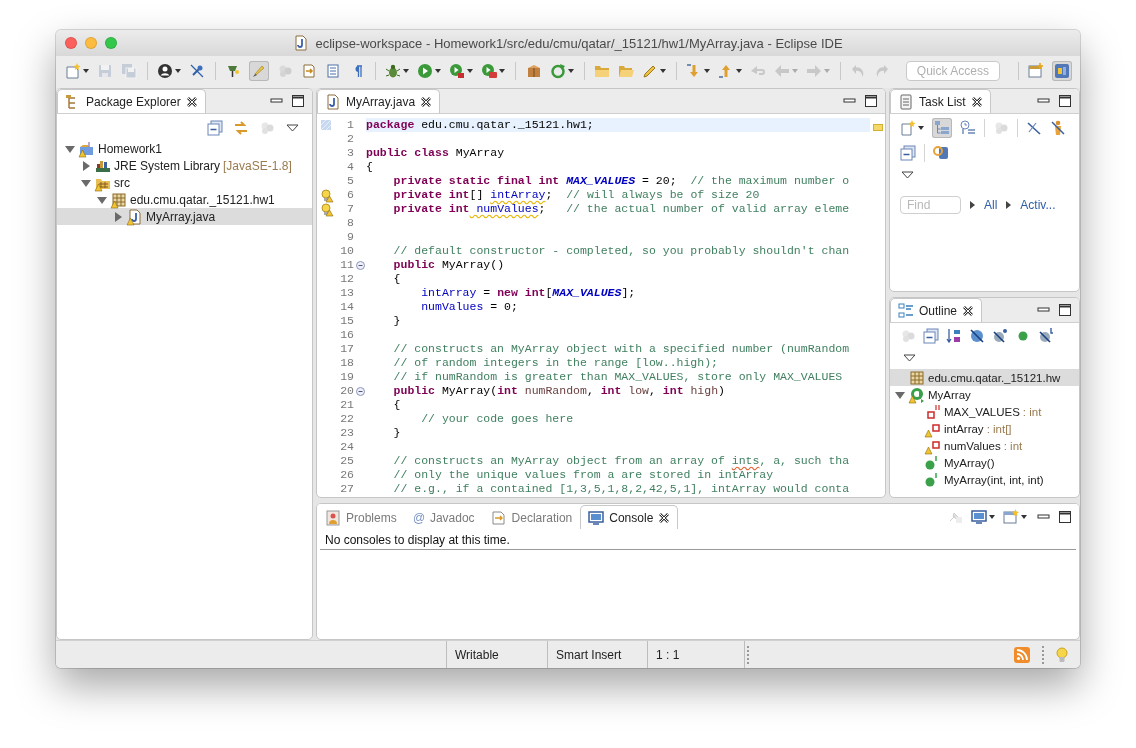  Describe the element at coordinates (984, 411) in the screenshot. I see `tree-item: MAX_VALUES : int` at that location.